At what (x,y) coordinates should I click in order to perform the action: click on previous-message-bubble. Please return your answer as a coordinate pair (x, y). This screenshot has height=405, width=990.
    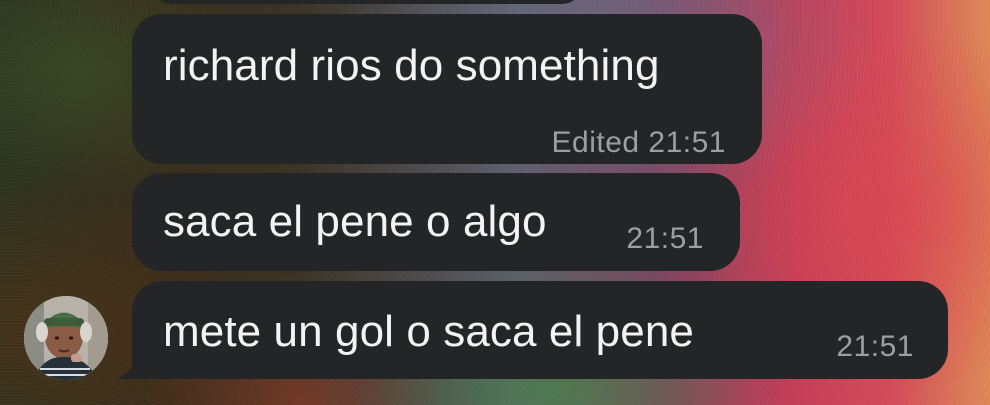
    Looking at the image, I should click on (367, 2).